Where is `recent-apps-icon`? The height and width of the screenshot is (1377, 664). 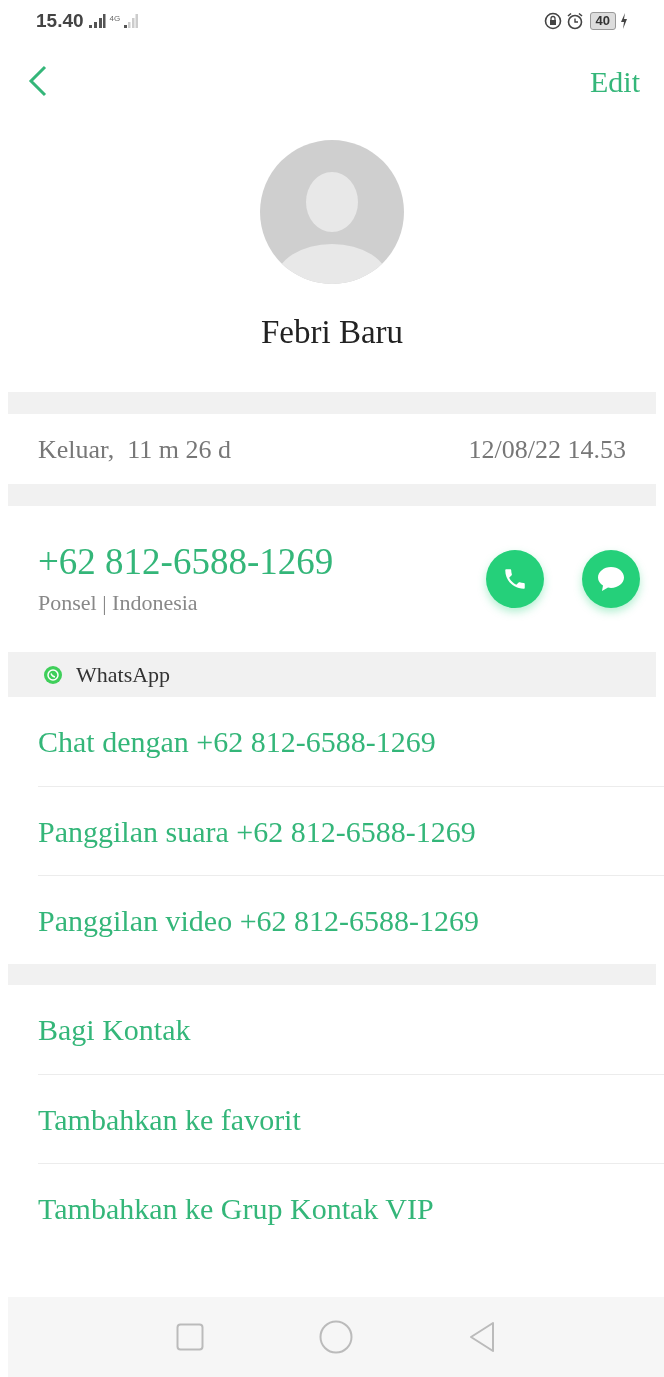 recent-apps-icon is located at coordinates (189, 1337).